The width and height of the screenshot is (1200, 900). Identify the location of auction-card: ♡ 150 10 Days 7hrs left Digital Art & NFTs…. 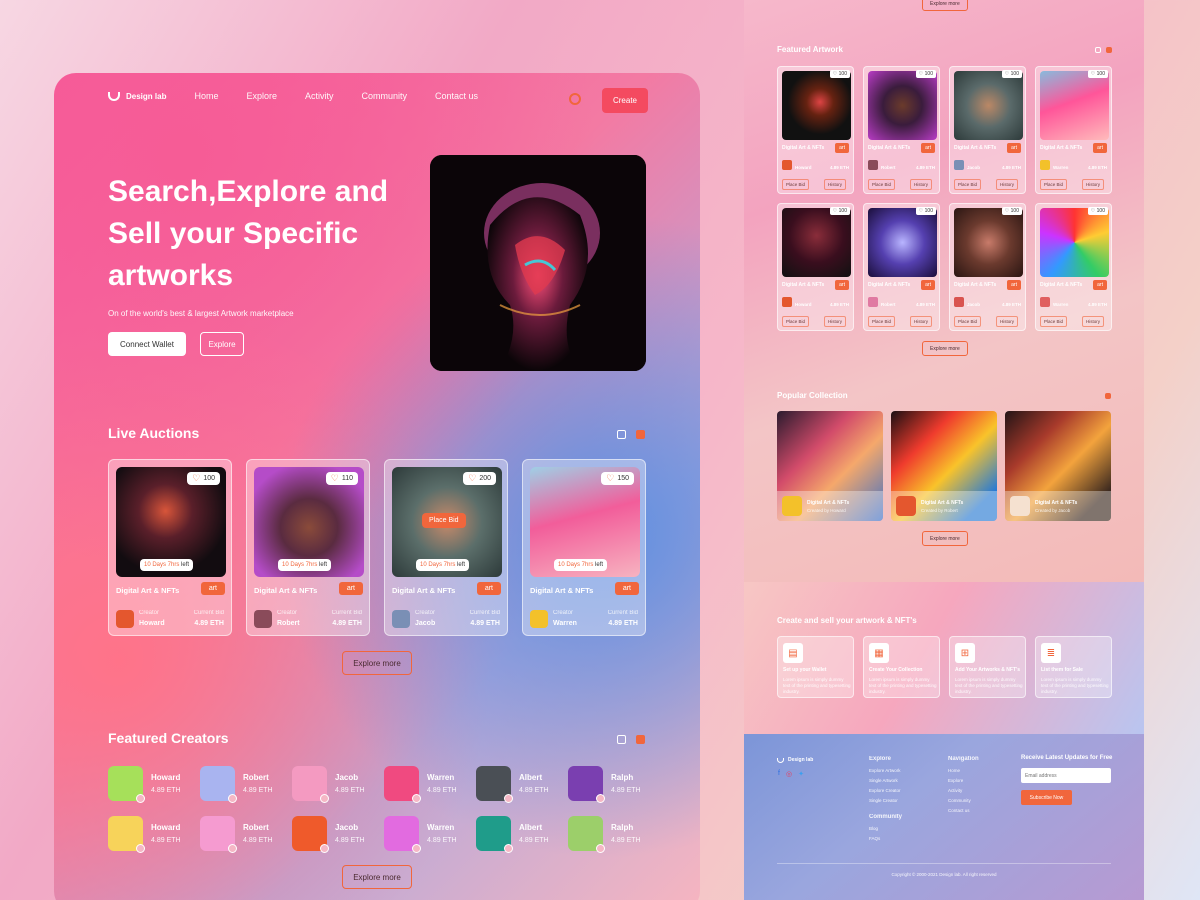
(584, 547).